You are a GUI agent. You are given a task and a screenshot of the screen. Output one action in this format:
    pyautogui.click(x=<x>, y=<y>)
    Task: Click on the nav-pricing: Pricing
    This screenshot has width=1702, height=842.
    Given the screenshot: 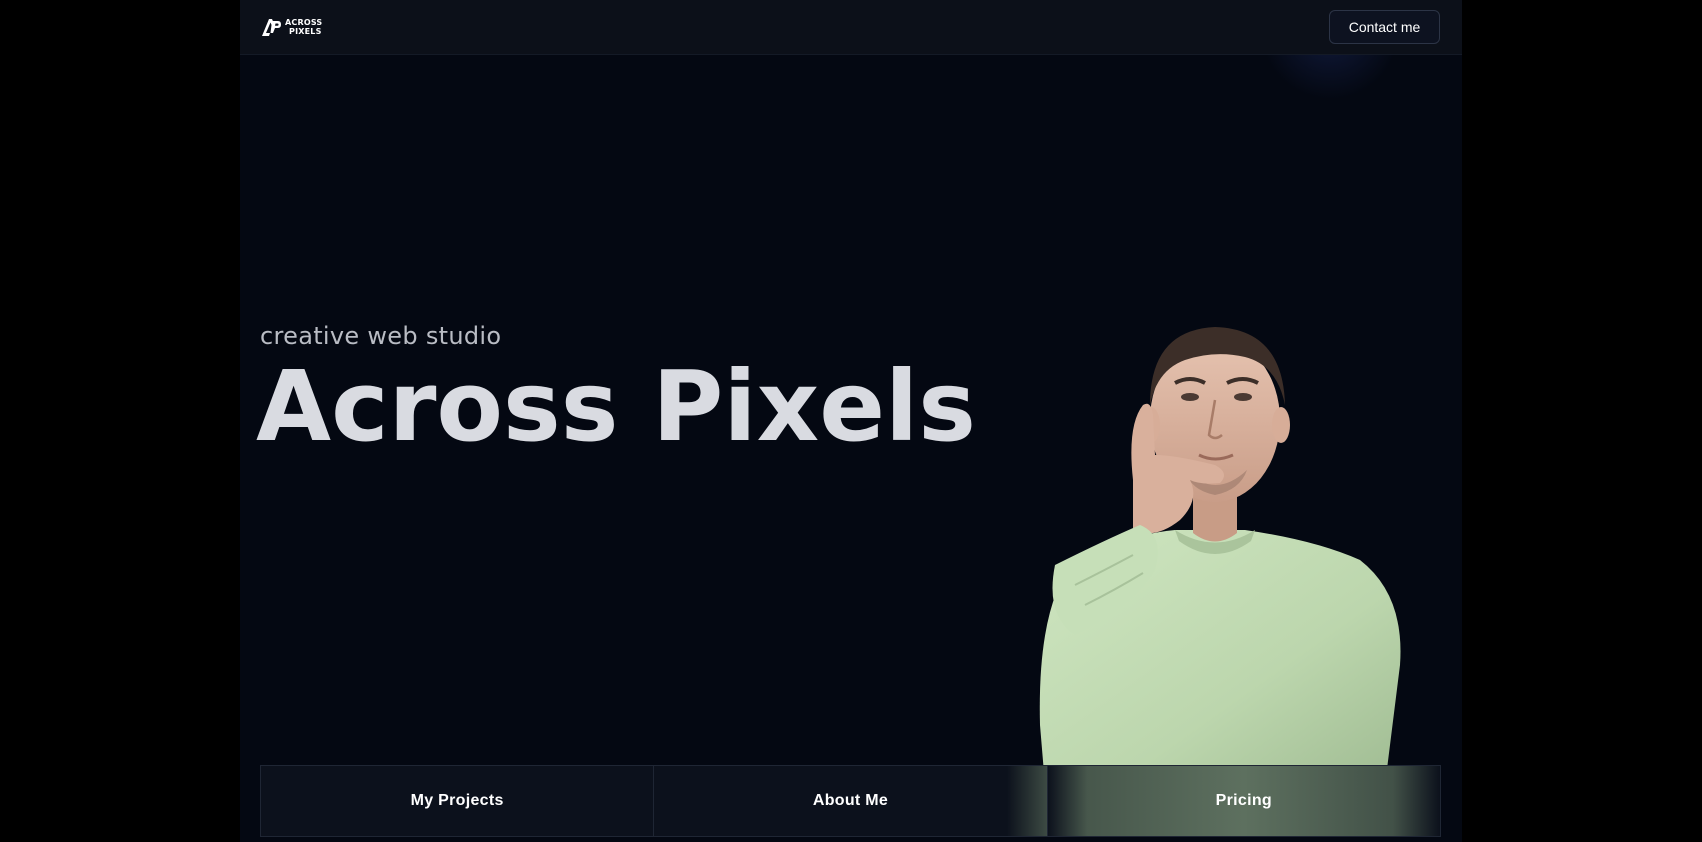 What is the action you would take?
    pyautogui.click(x=1243, y=801)
    